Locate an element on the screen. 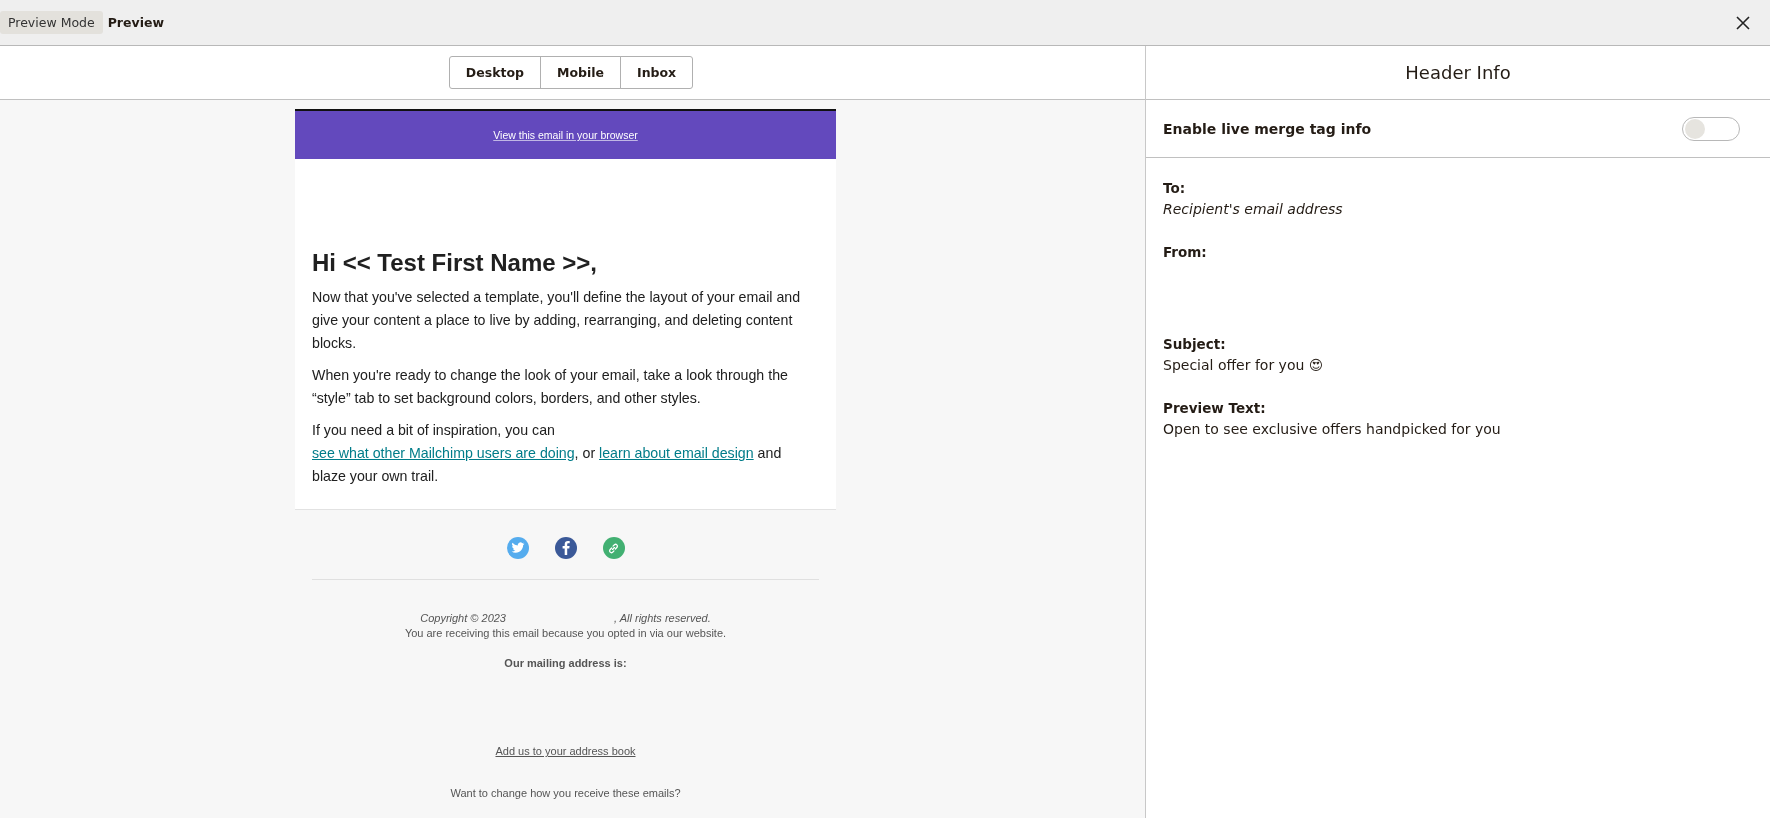 Image resolution: width=1770 pixels, height=818 pixels. mailchimp-users-link: see what other Mailchimp users are doing is located at coordinates (443, 453).